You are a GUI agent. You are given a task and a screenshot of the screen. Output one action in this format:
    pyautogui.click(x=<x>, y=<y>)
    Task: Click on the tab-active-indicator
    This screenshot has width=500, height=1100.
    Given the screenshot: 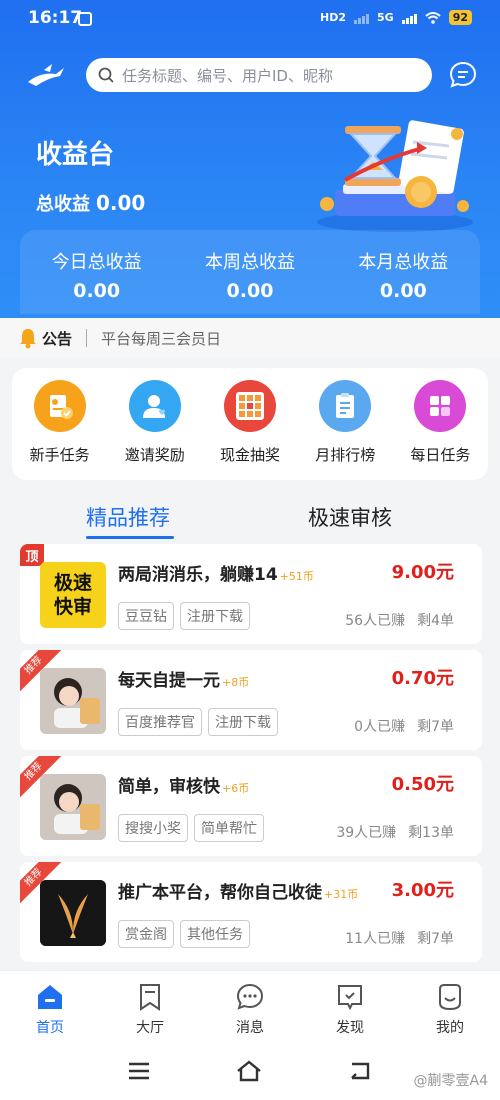 What is the action you would take?
    pyautogui.click(x=130, y=537)
    